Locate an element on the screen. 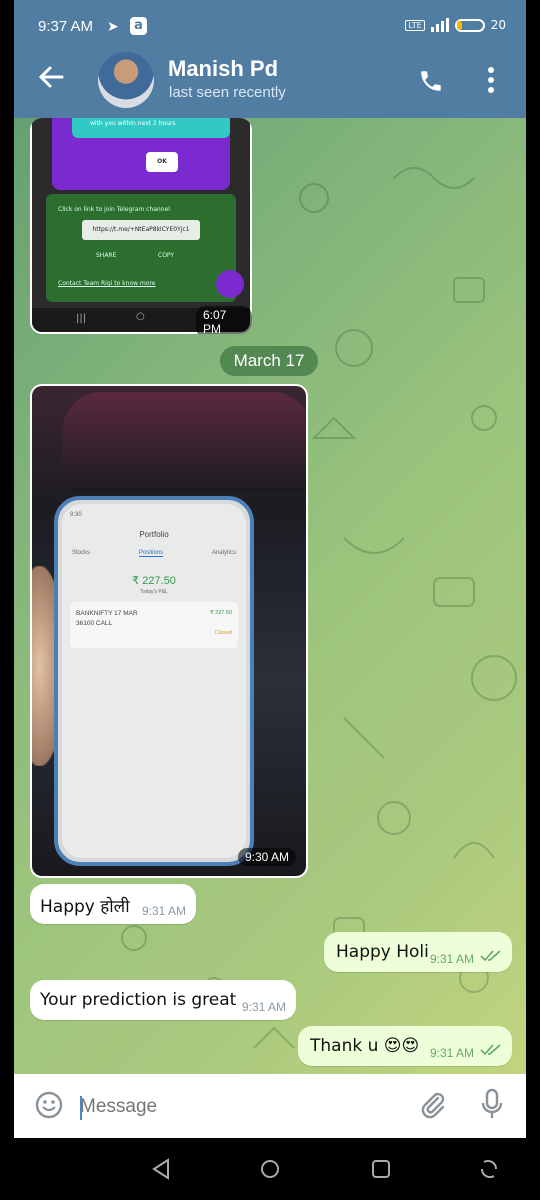 The height and width of the screenshot is (1200, 540). chat-header: Manish Pd last seen recently is located at coordinates (270, 78).